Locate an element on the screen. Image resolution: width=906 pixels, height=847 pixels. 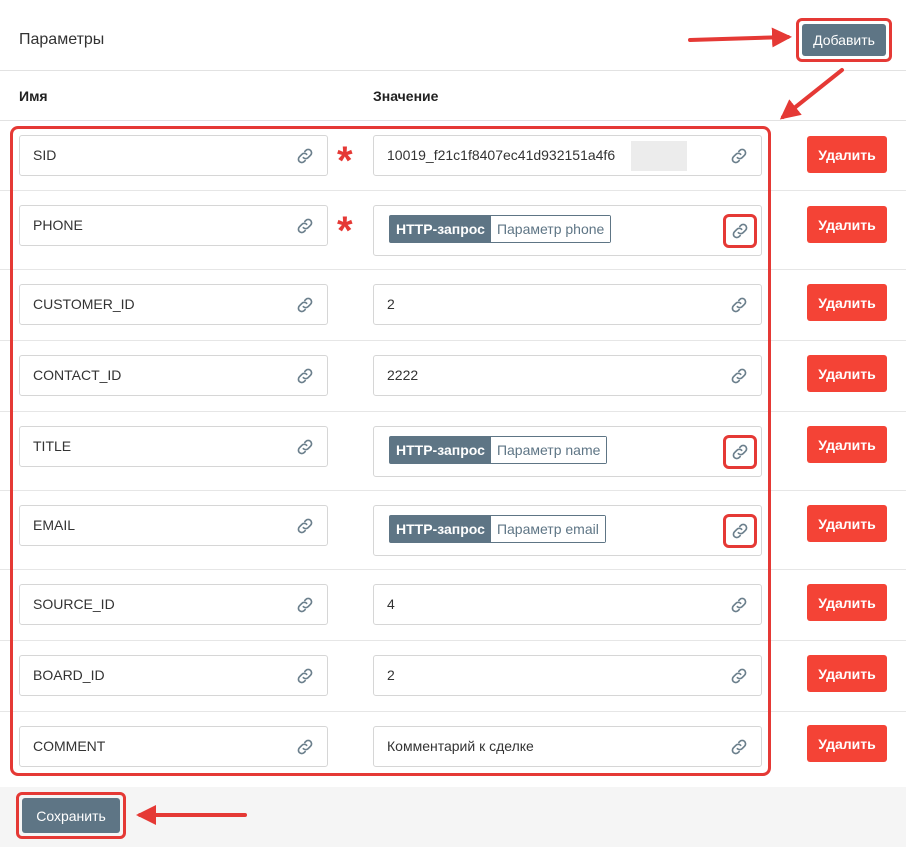
param-name-field: BOARD_ID is located at coordinates (173, 675).